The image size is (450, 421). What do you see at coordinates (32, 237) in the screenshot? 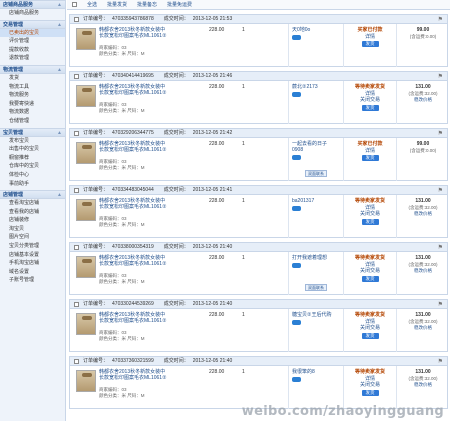
I see `sidebar-item: 图片空间` at bounding box center [32, 237].